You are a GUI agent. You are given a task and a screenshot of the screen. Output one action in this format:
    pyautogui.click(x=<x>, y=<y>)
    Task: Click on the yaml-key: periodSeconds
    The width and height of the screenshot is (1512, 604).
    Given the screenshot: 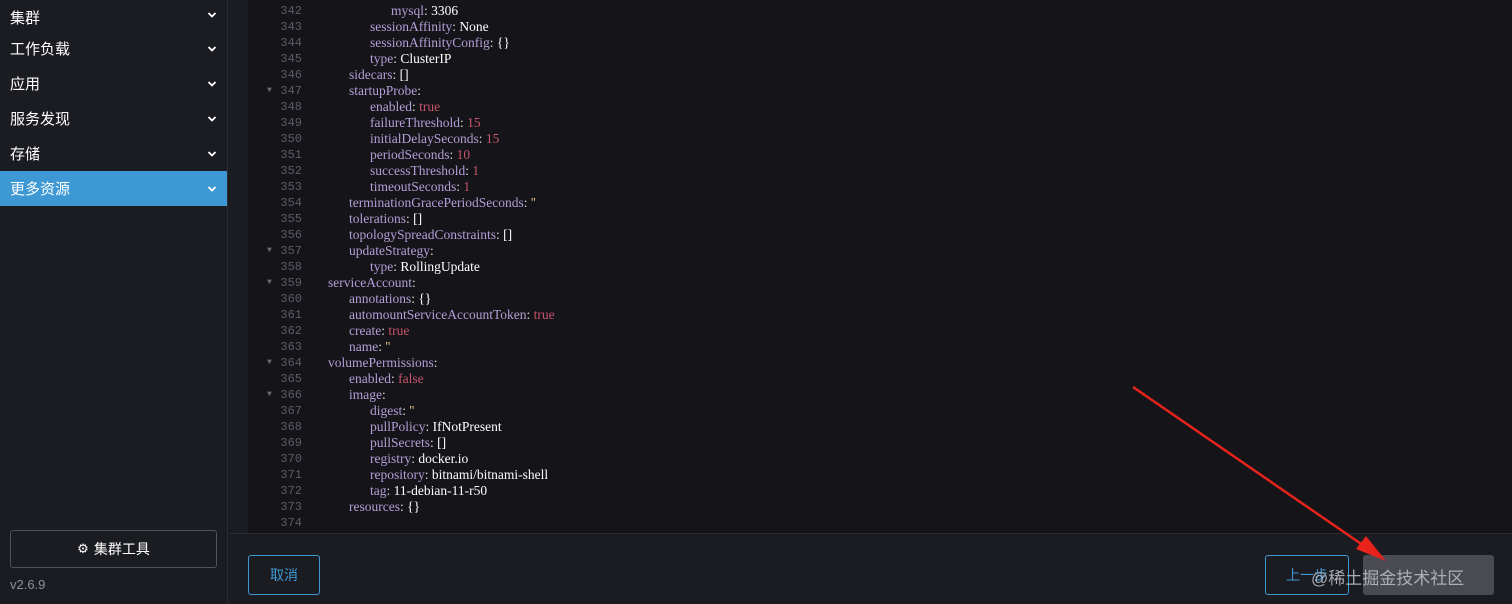 What is the action you would take?
    pyautogui.click(x=410, y=154)
    